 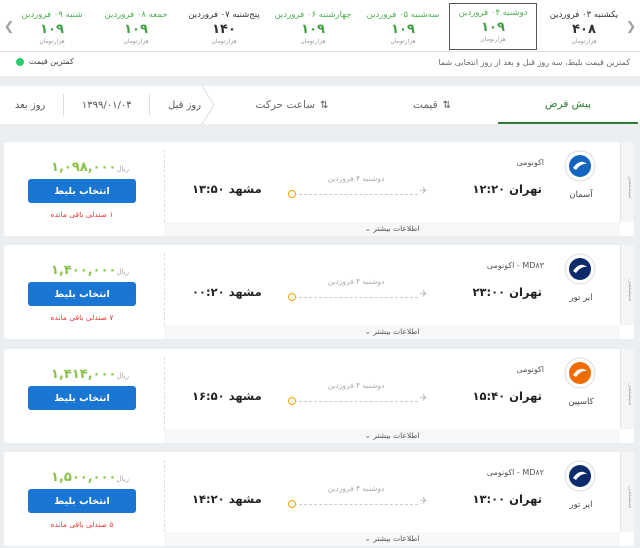 I want to click on date-option-price: ۴۰۸, so click(x=584, y=29).